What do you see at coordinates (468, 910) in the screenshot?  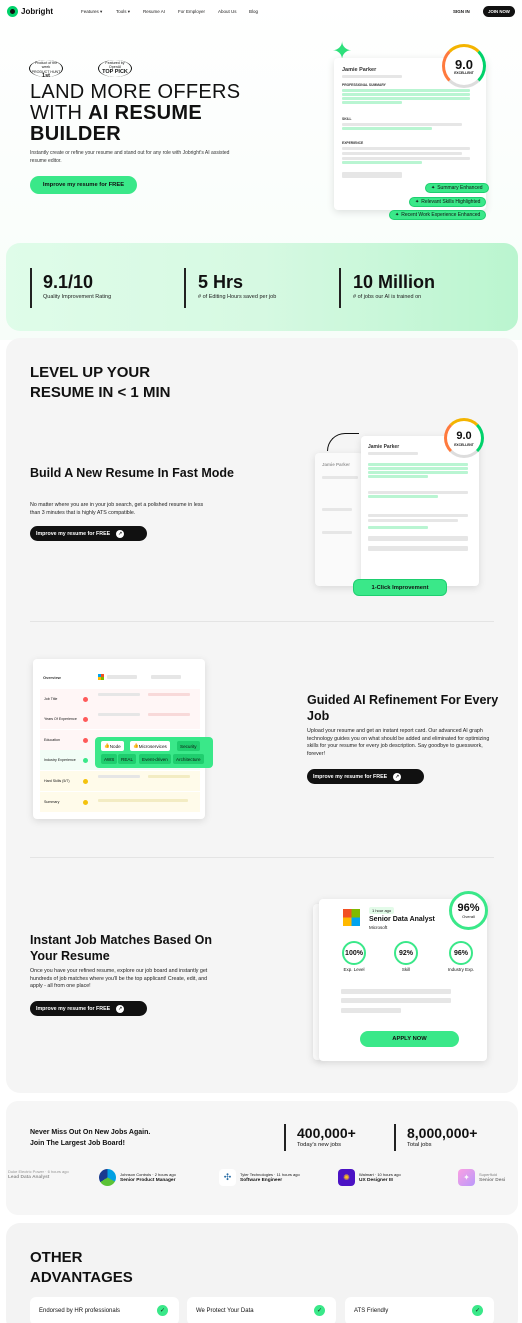 I see `overall-match-ring: 96% Overall` at bounding box center [468, 910].